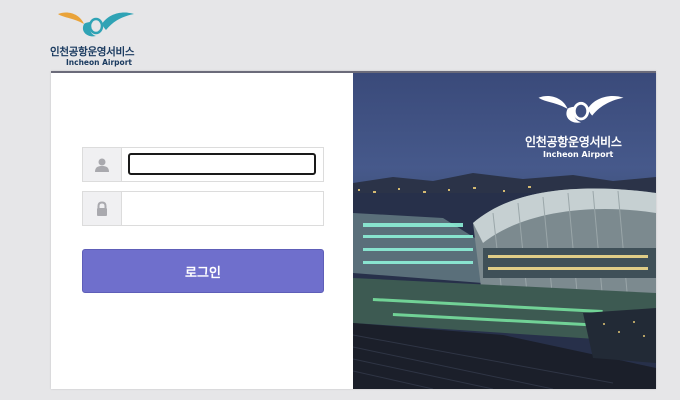  I want to click on logo-text-english: Incheon Airport, so click(99, 62).